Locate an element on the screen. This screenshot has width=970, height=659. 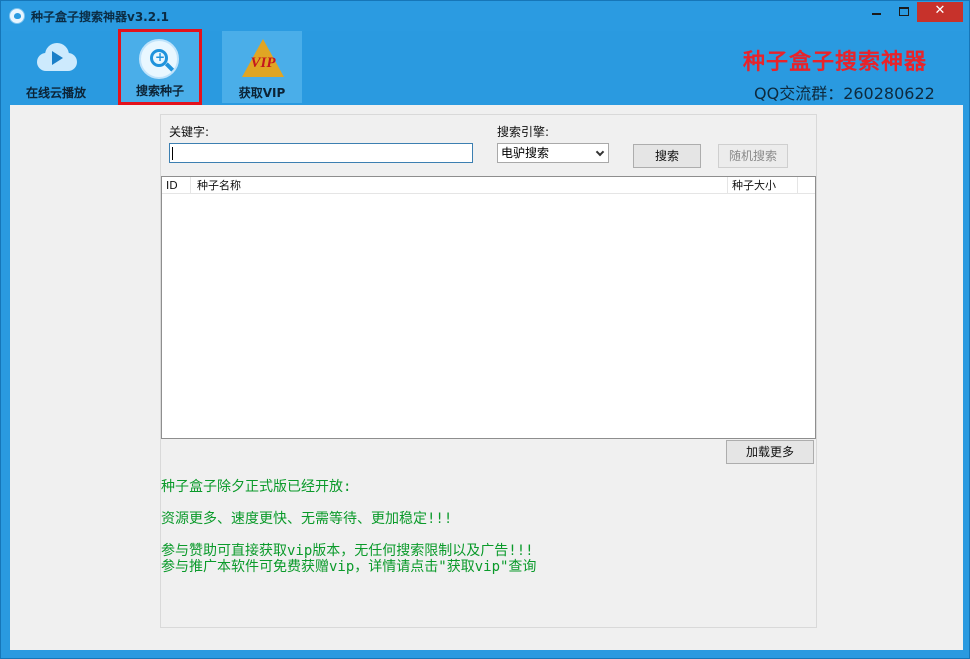
title-bar: 种子盒子搜索神器v3.2.1 ✕ is located at coordinates (485, 16).